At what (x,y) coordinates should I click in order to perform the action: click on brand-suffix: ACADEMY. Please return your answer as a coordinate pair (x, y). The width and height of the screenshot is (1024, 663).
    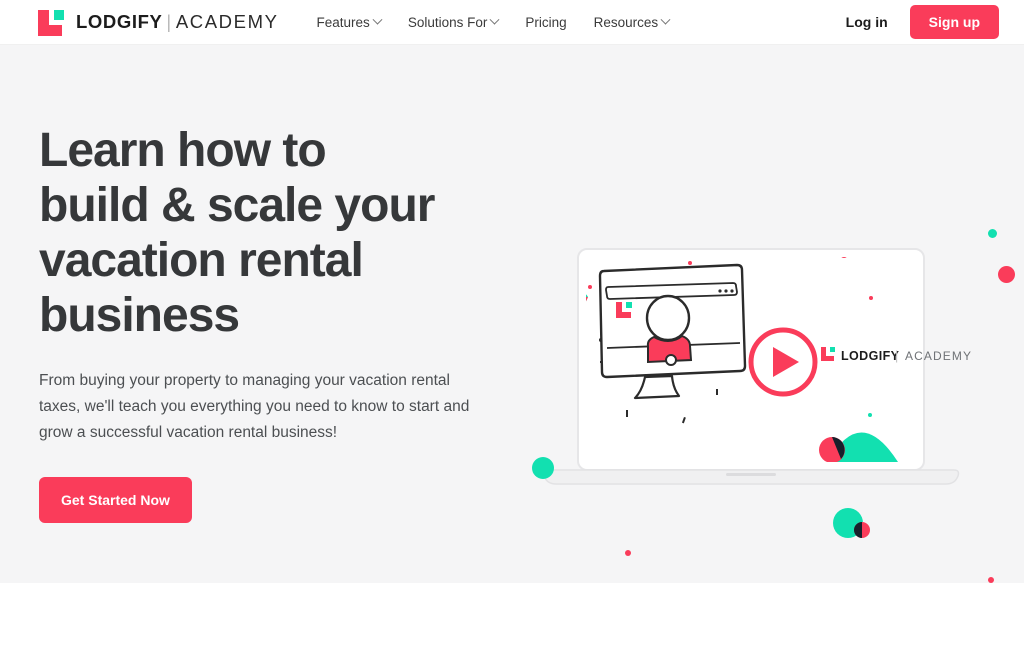
    Looking at the image, I should click on (227, 21).